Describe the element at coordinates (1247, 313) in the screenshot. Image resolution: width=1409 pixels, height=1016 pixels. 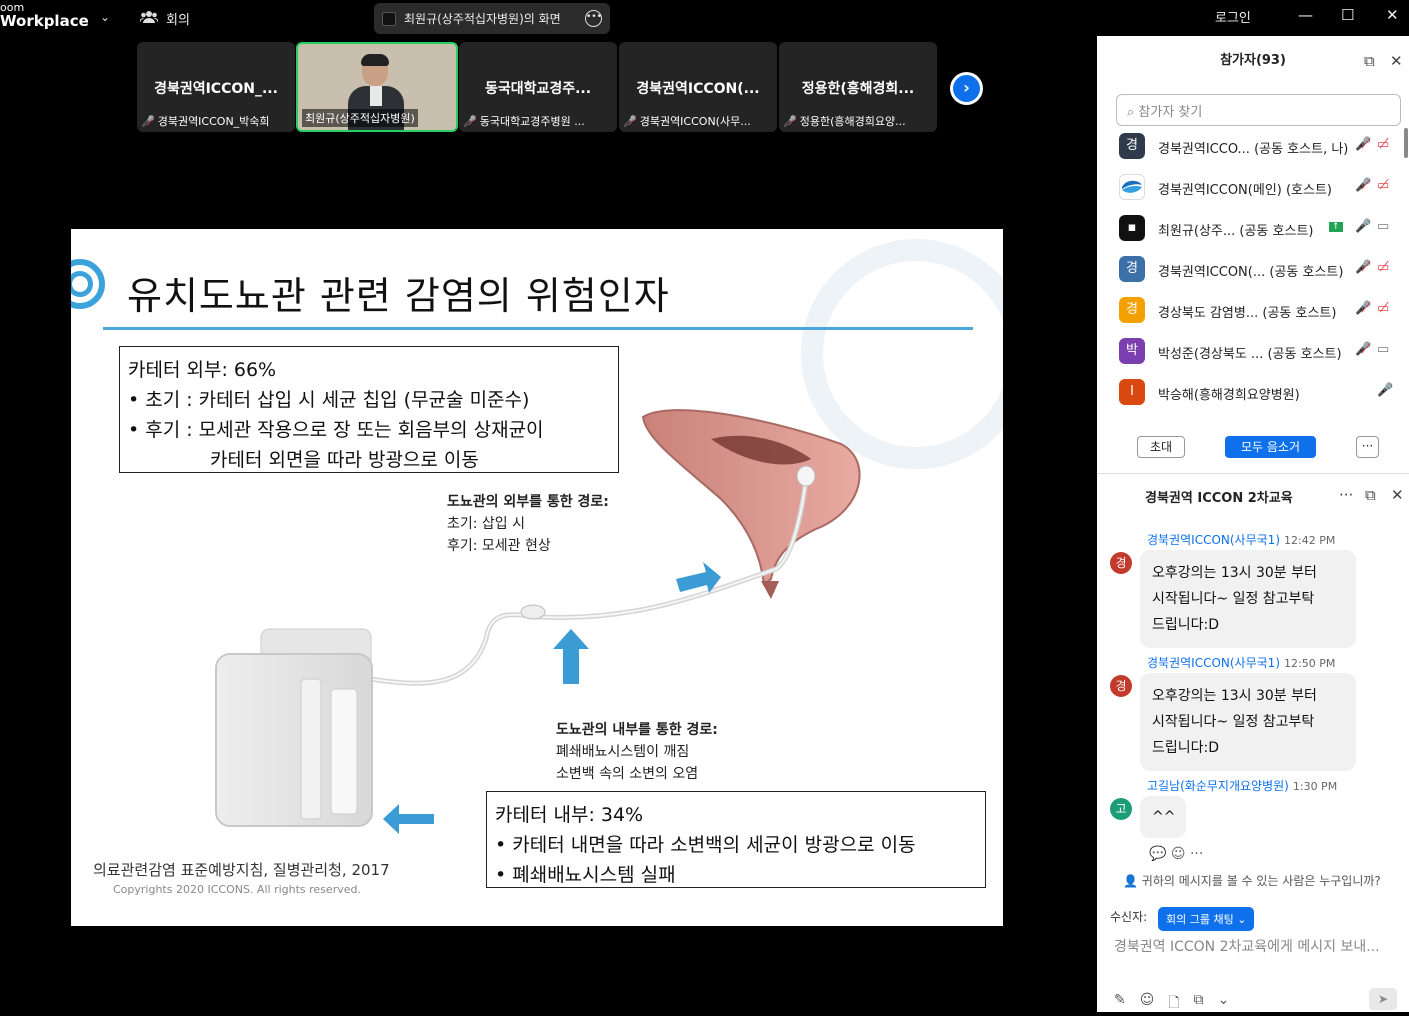
I see `participant-name: 경상북도 감염병... (공동 호스트)` at that location.